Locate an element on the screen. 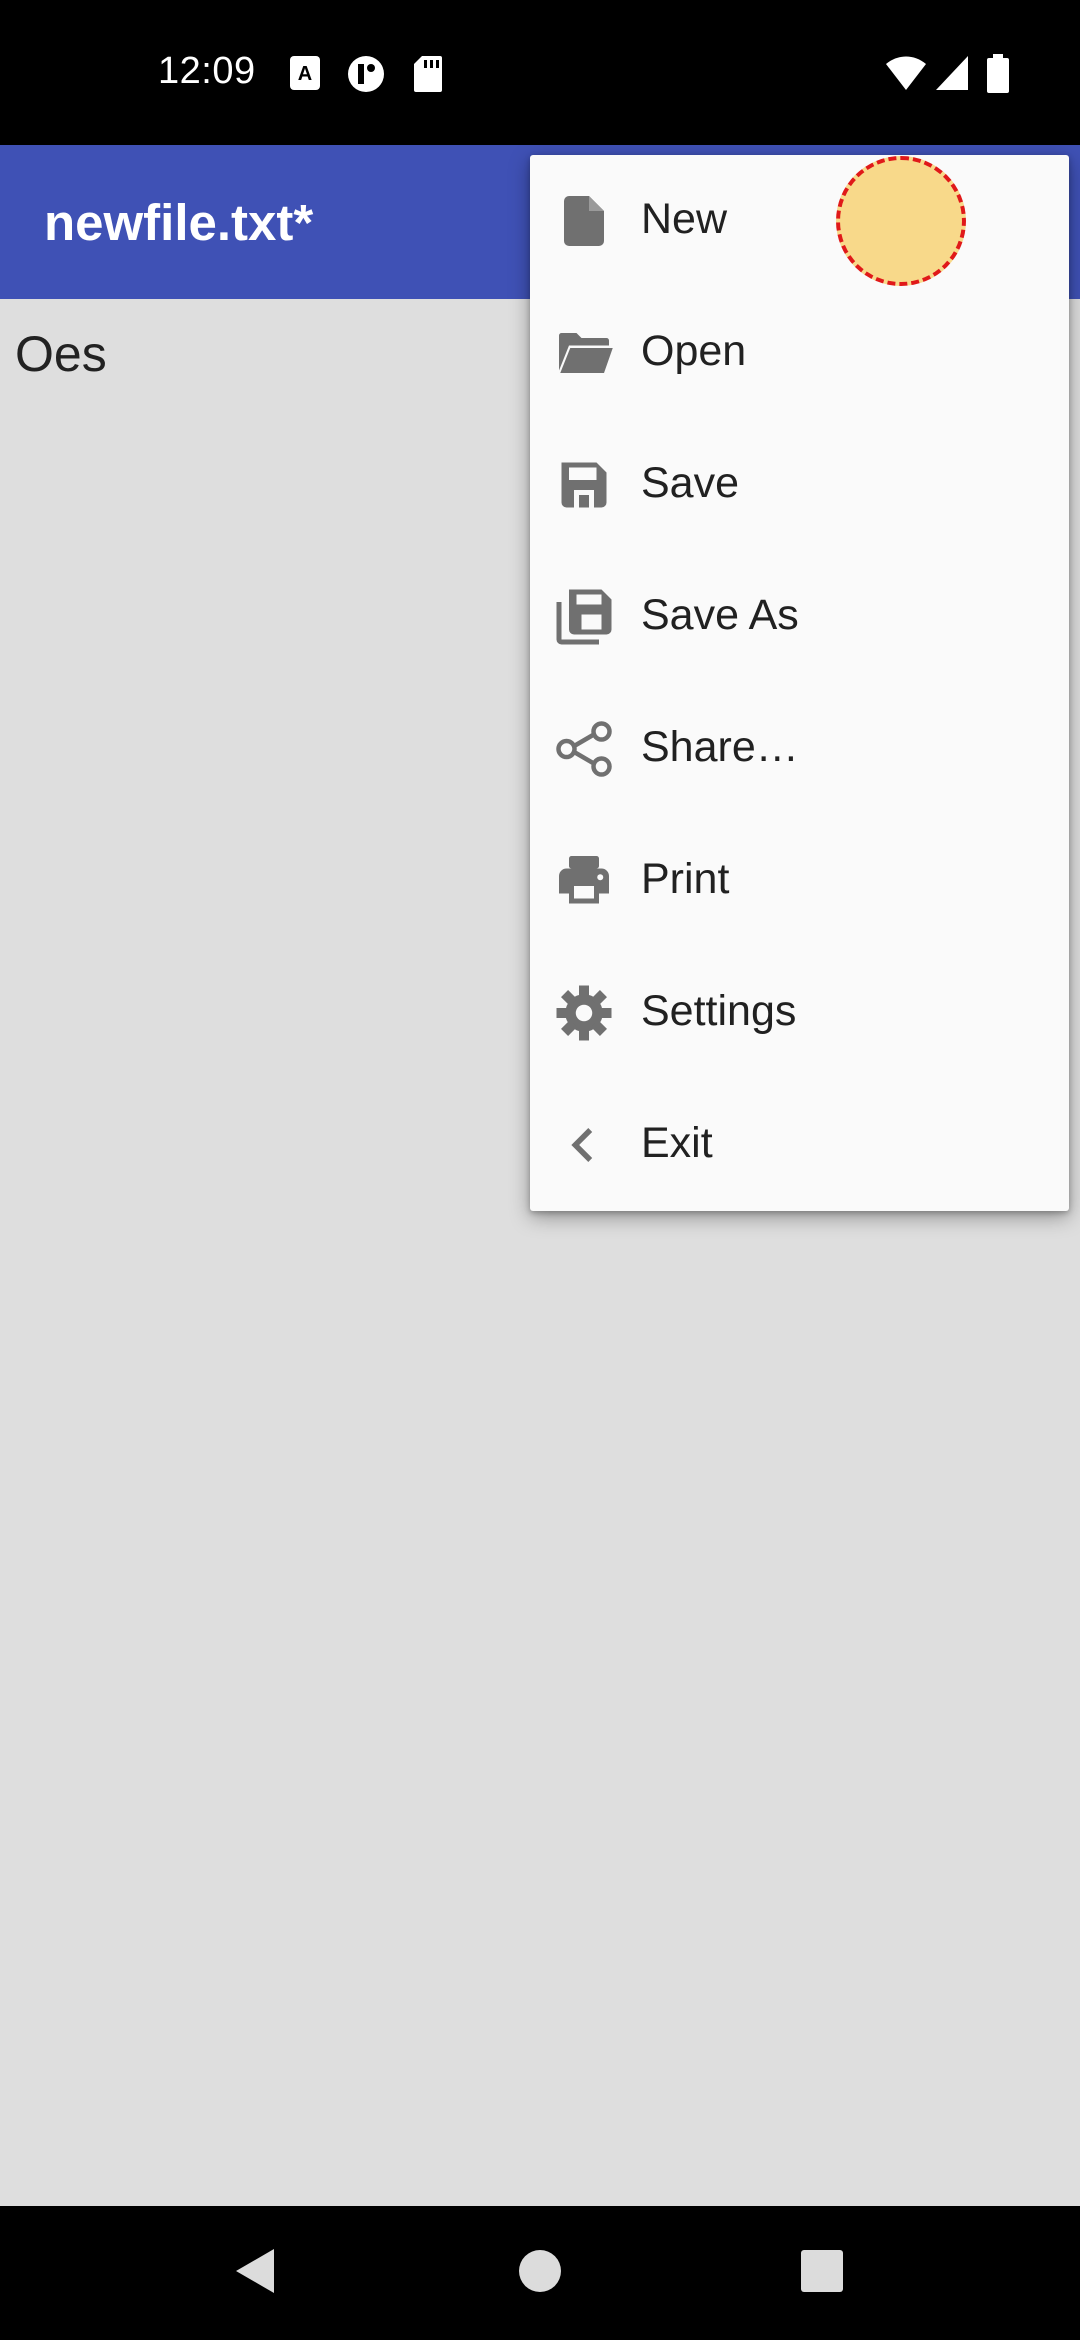 This screenshot has height=2340, width=1080. app-notification-icon is located at coordinates (366, 74).